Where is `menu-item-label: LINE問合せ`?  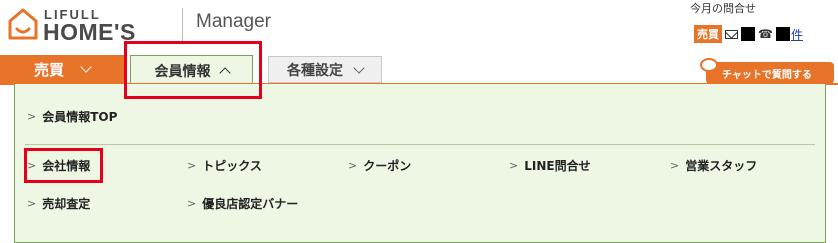 menu-item-label: LINE問合せ is located at coordinates (557, 166).